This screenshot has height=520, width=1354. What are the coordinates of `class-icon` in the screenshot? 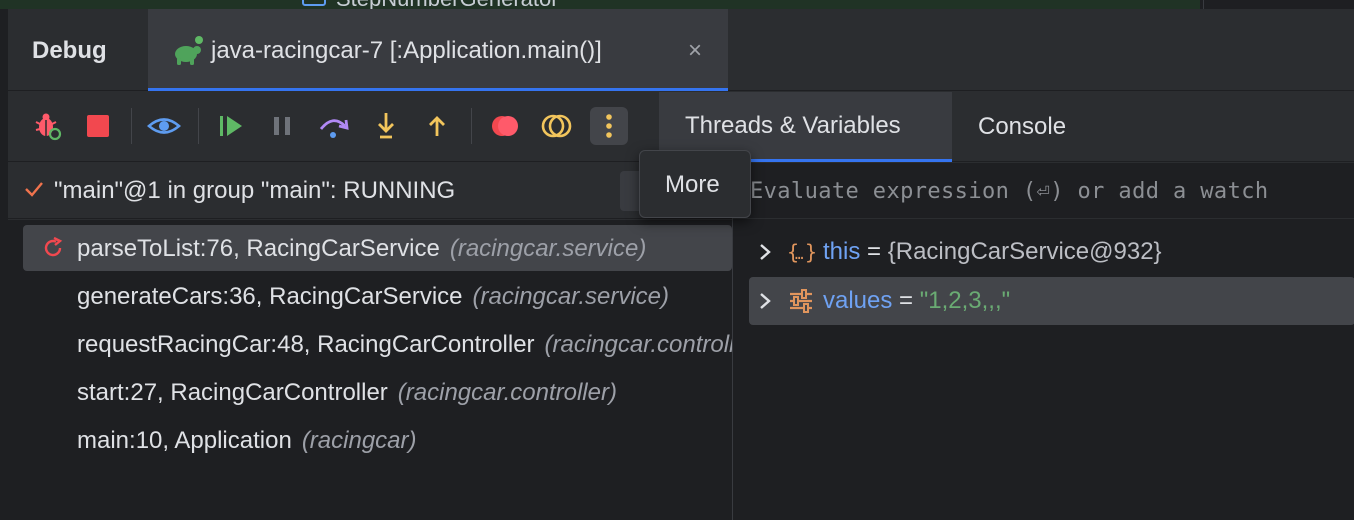 It's located at (314, 3).